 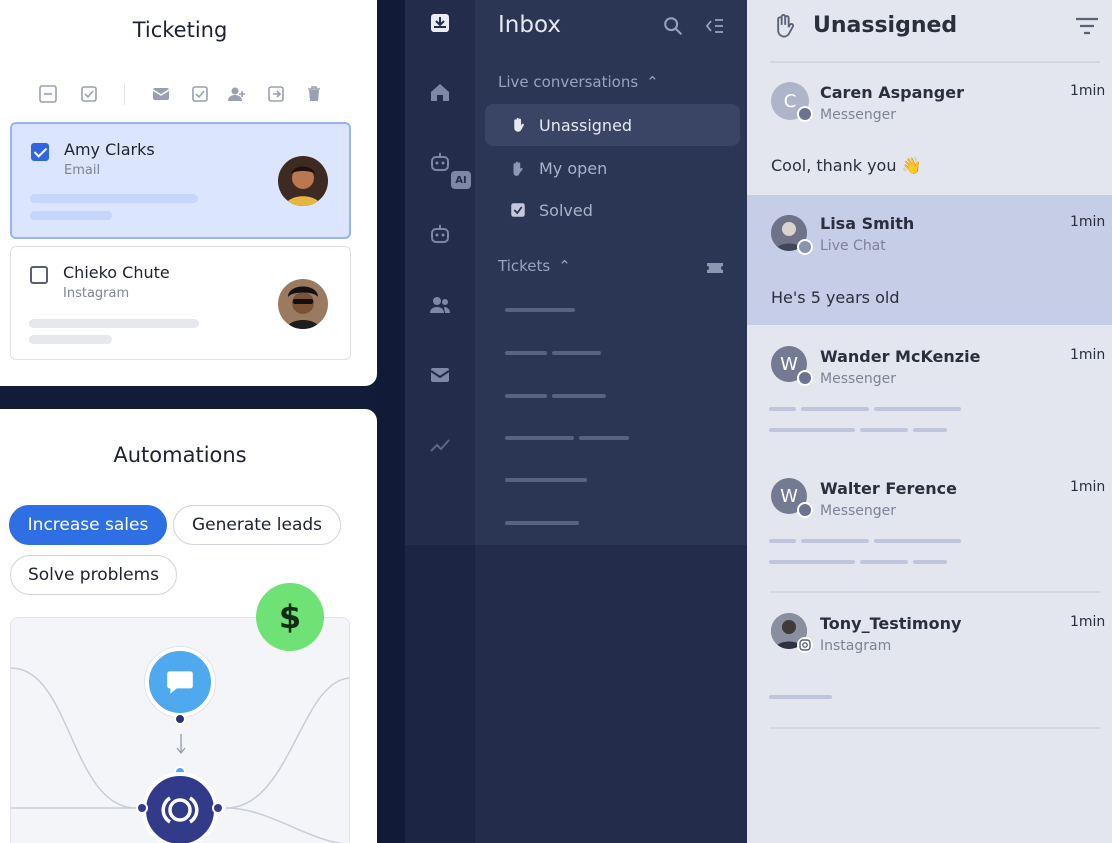 What do you see at coordinates (257, 525) in the screenshot?
I see `chip-generate-leads: Generate leads` at bounding box center [257, 525].